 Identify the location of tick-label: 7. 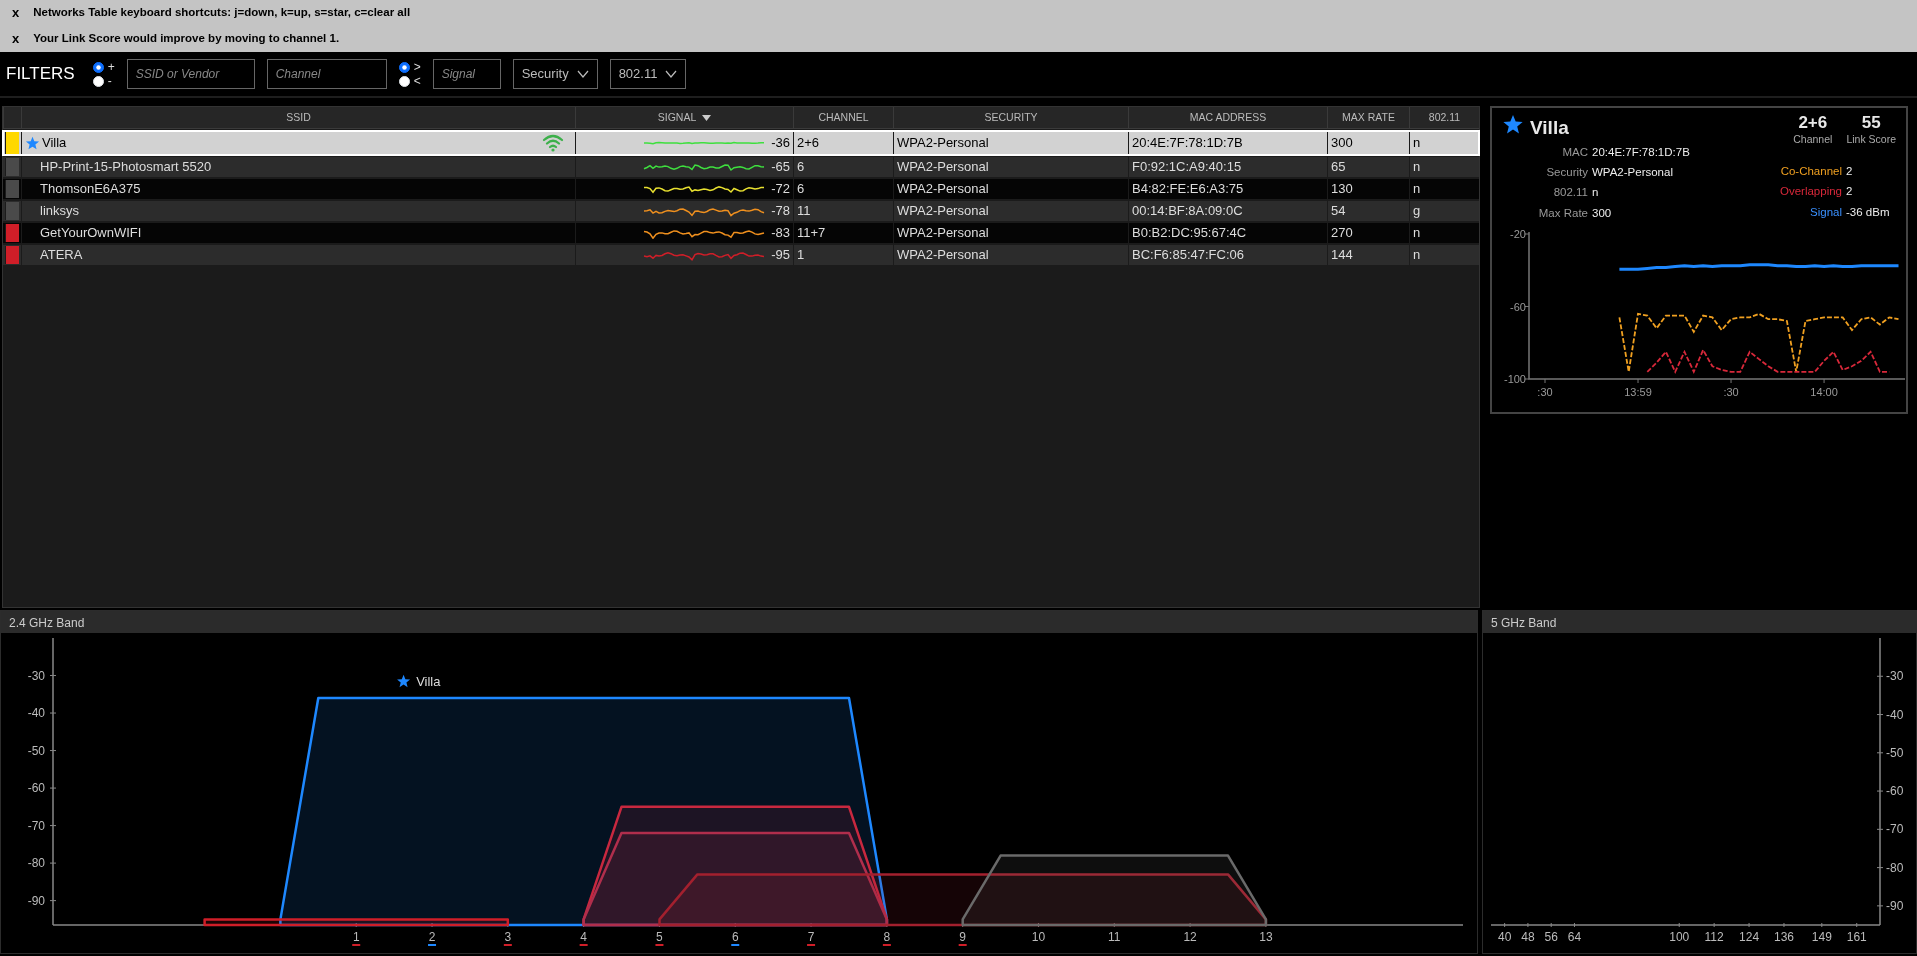
(811, 937).